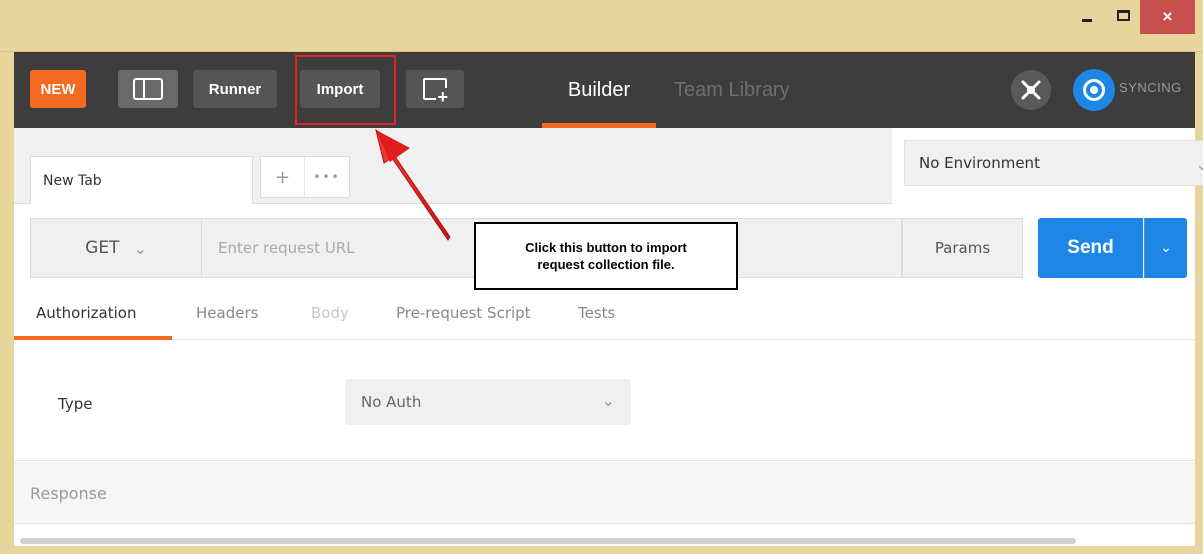 The width and height of the screenshot is (1203, 554). I want to click on window-frame-left, so click(7, 303).